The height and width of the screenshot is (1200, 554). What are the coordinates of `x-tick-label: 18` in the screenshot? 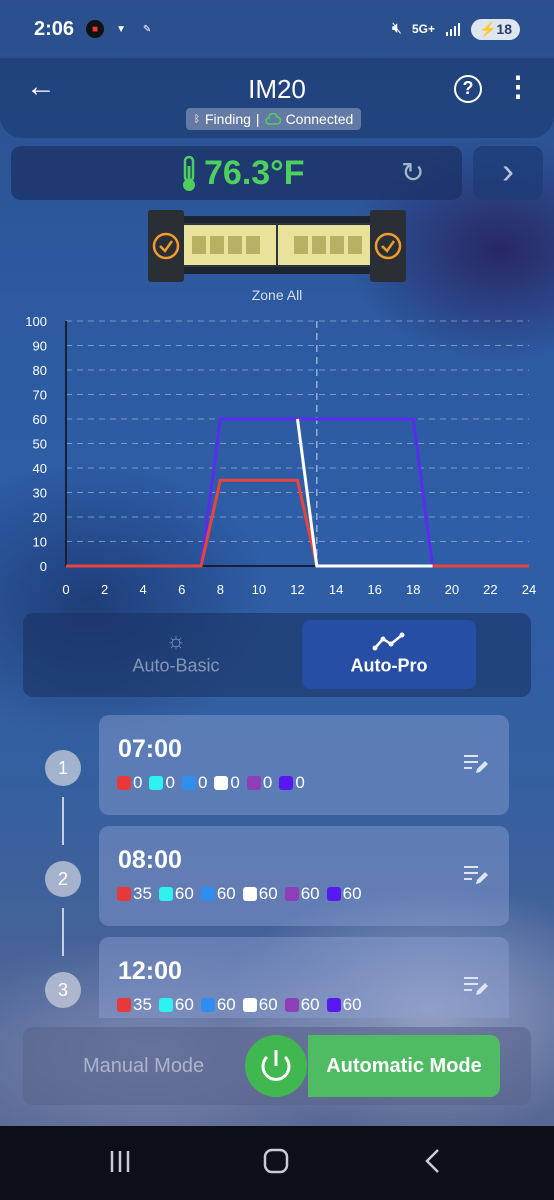 It's located at (413, 589).